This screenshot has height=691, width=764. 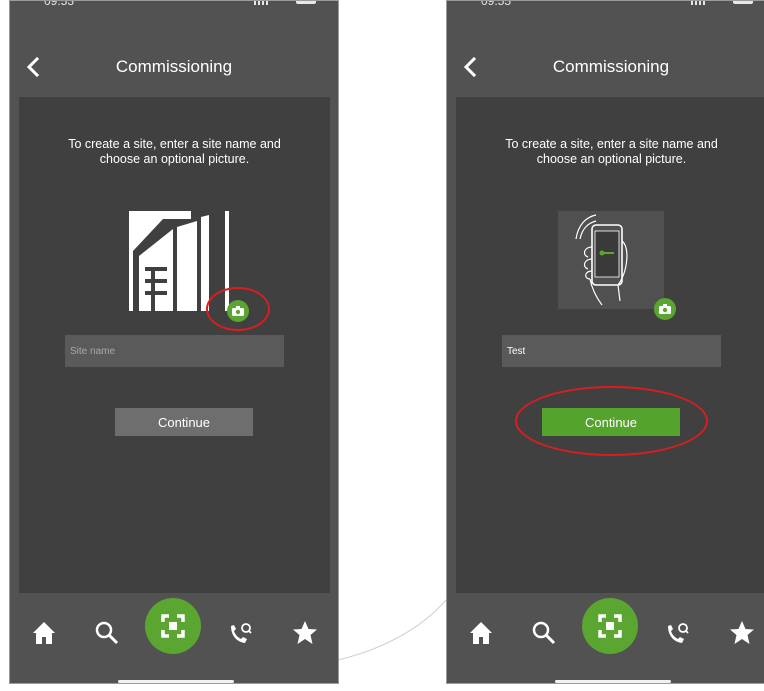 I want to click on status-time: 09:55, so click(x=496, y=4).